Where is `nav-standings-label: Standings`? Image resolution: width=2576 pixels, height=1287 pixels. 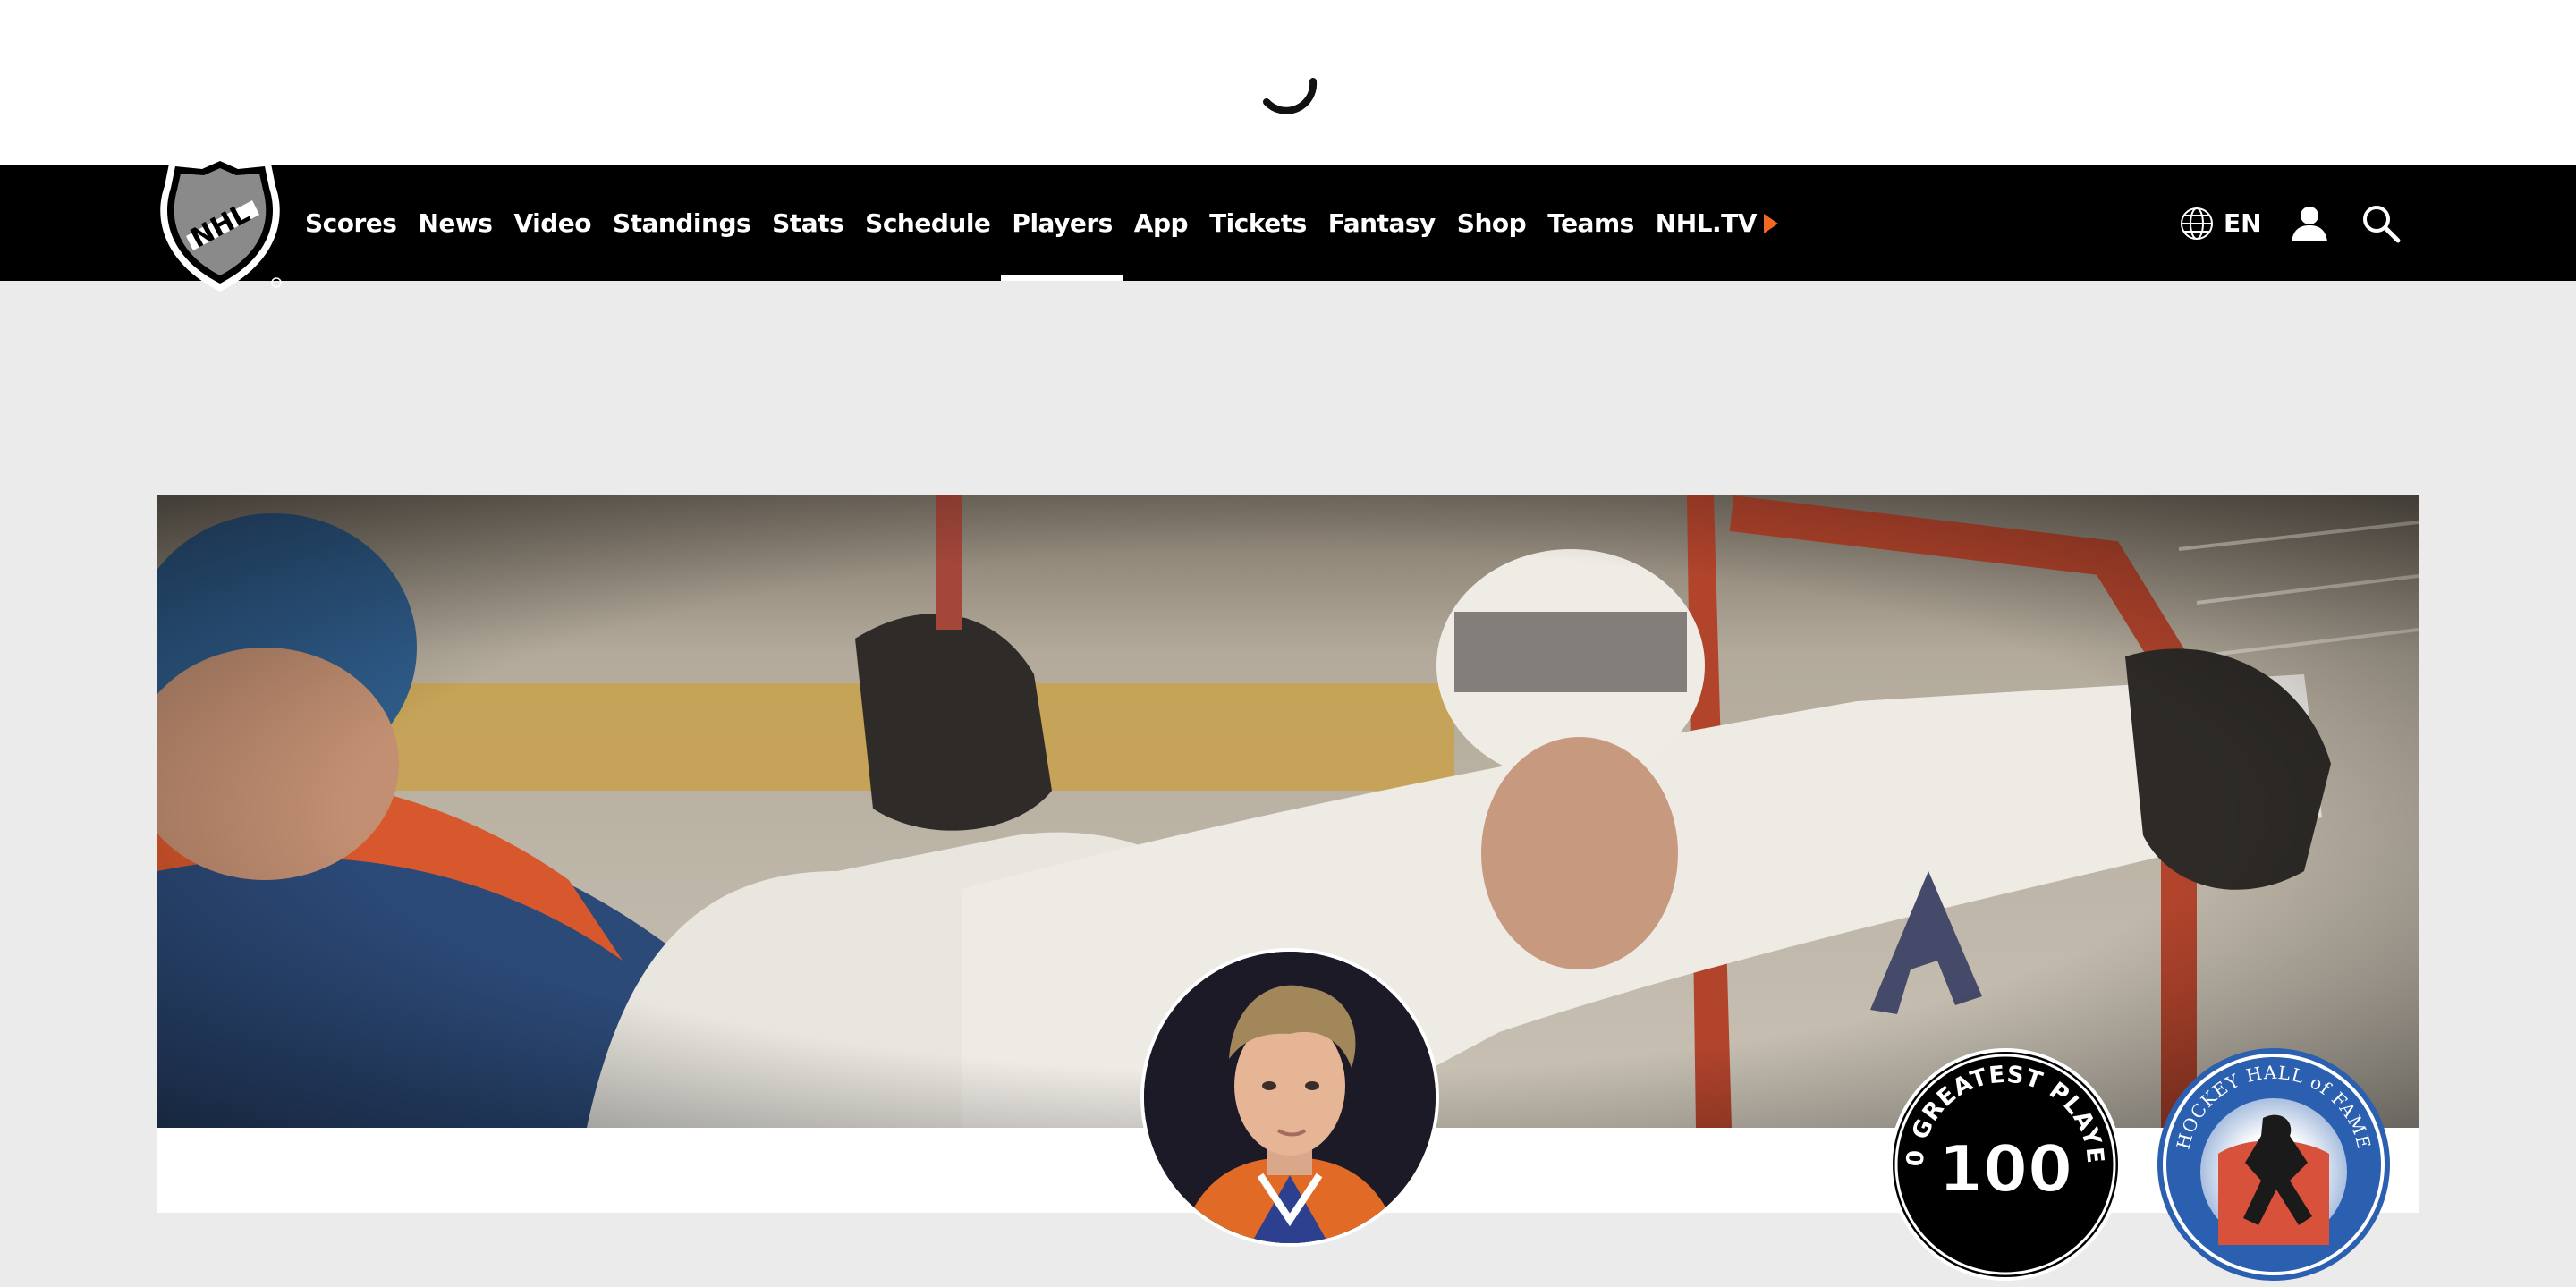
nav-standings-label: Standings is located at coordinates (681, 223).